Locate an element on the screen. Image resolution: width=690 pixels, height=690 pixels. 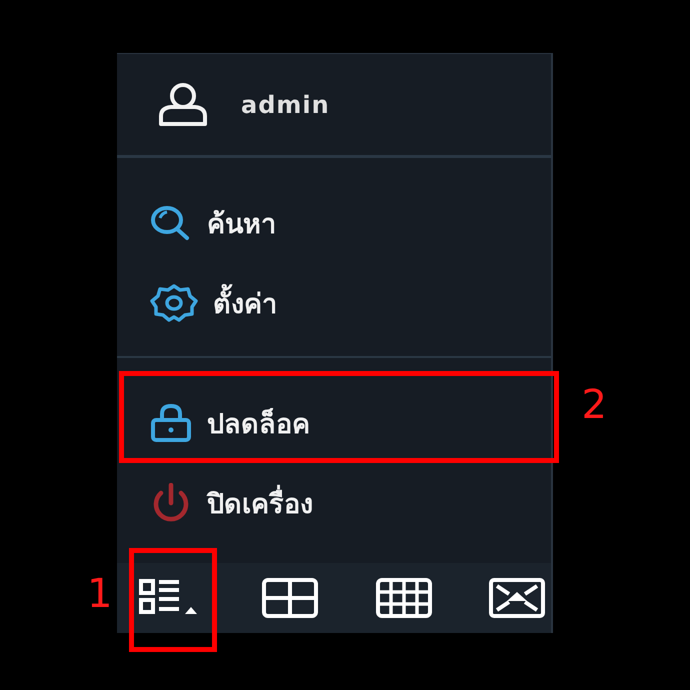
menu-item: ปลดล็อค is located at coordinates (334, 423).